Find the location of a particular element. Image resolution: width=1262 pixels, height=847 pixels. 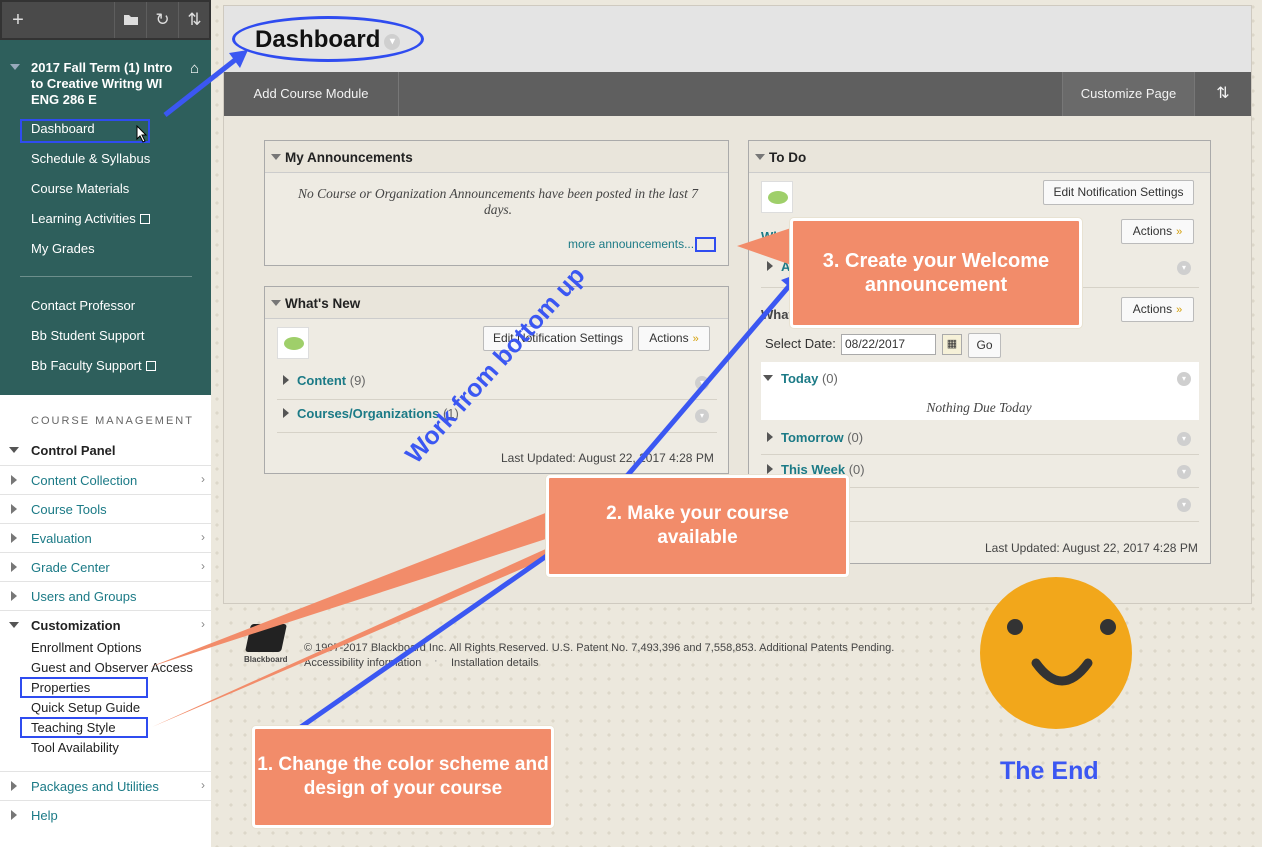

the-end-label: The End is located at coordinates (1049, 771).